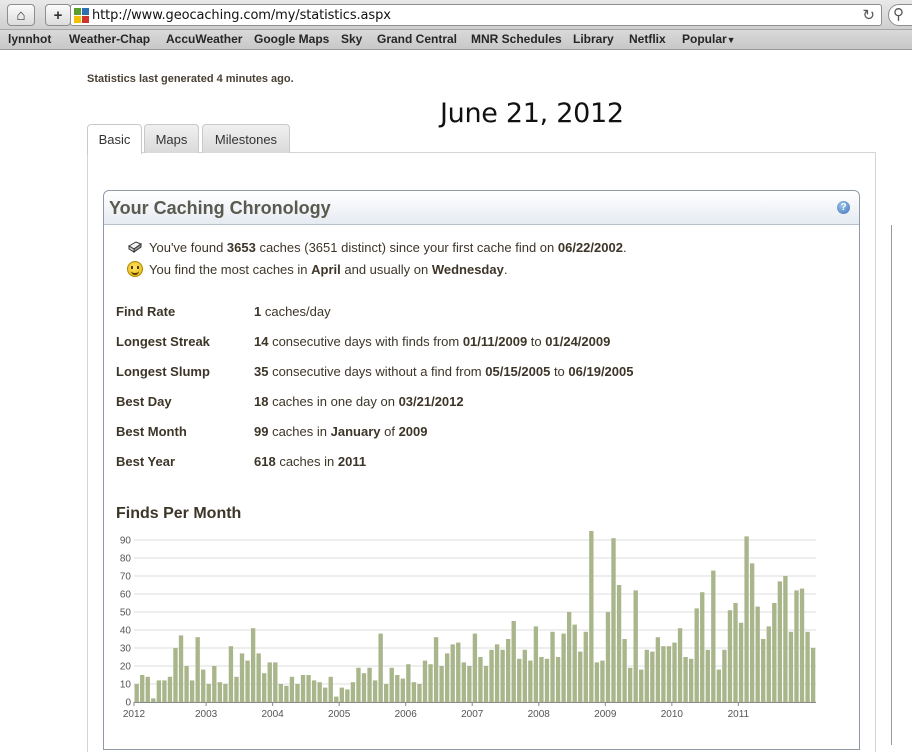 The height and width of the screenshot is (752, 912). What do you see at coordinates (151, 431) in the screenshot?
I see `stat-label: Best Month` at bounding box center [151, 431].